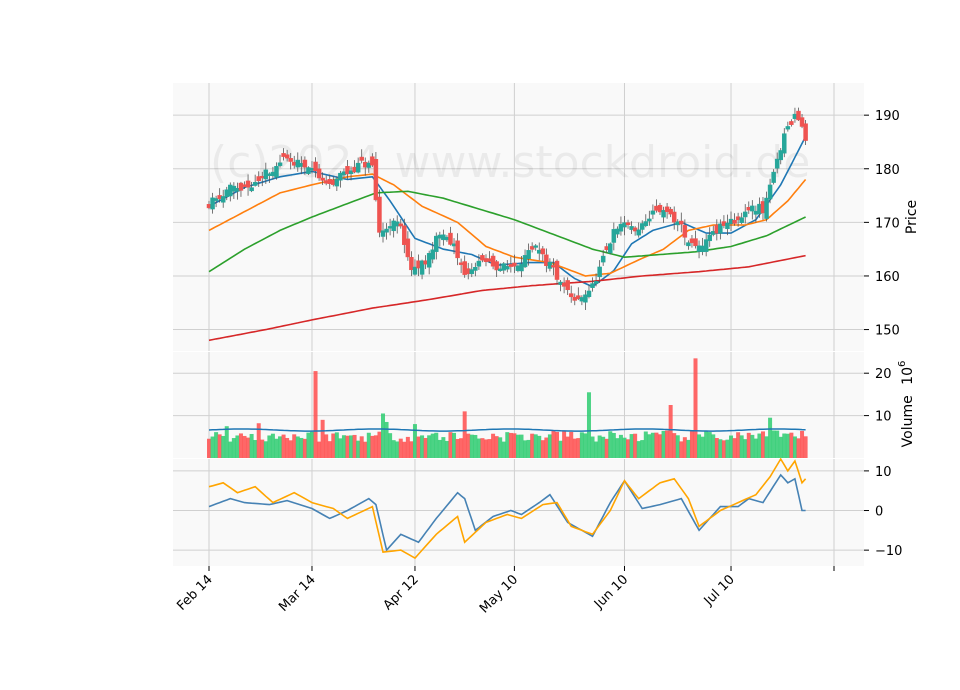 This screenshot has height=690, width=960. What do you see at coordinates (887, 170) in the screenshot?
I see `price-ytick-label-3: 180` at bounding box center [887, 170].